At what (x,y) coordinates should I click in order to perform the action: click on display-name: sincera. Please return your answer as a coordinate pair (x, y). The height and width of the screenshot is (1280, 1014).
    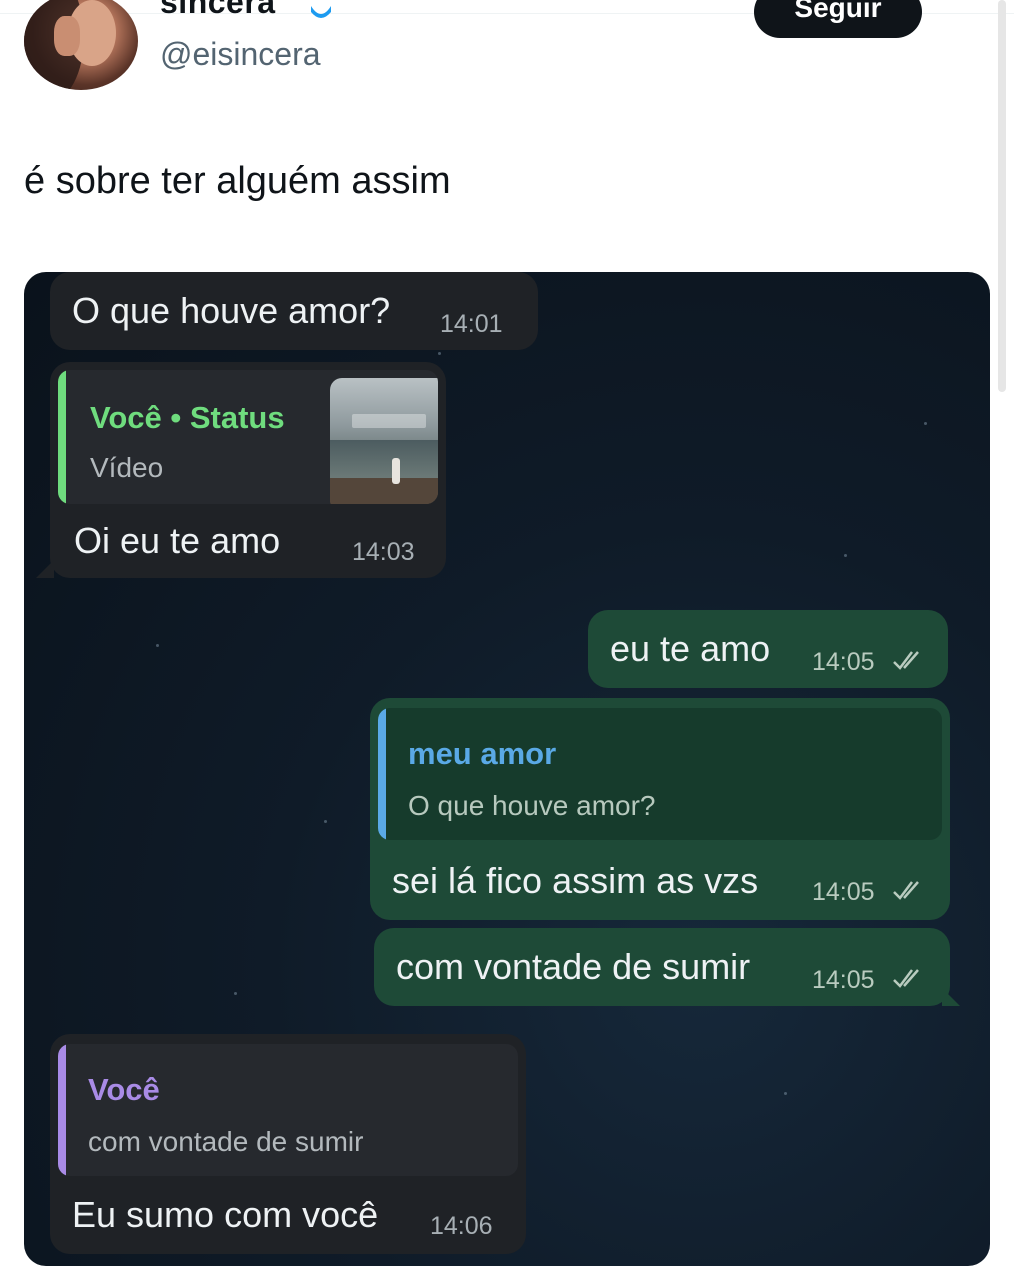
    Looking at the image, I should click on (218, 10).